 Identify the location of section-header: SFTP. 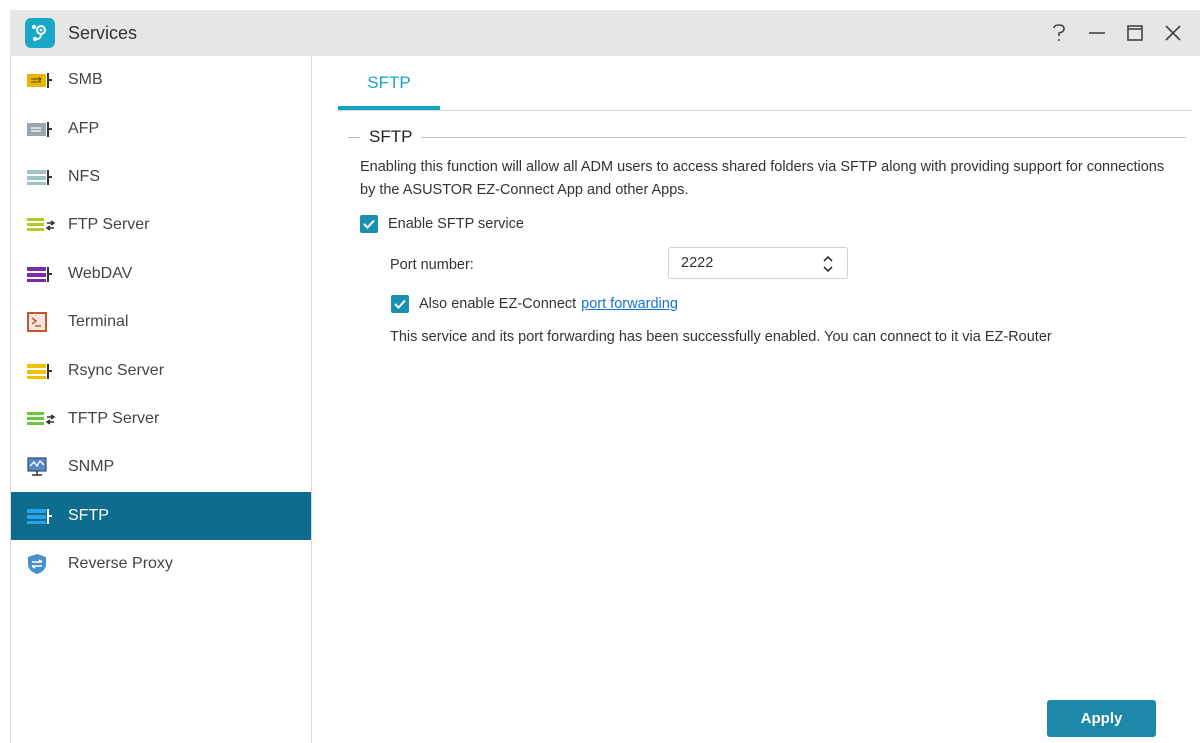
(767, 137).